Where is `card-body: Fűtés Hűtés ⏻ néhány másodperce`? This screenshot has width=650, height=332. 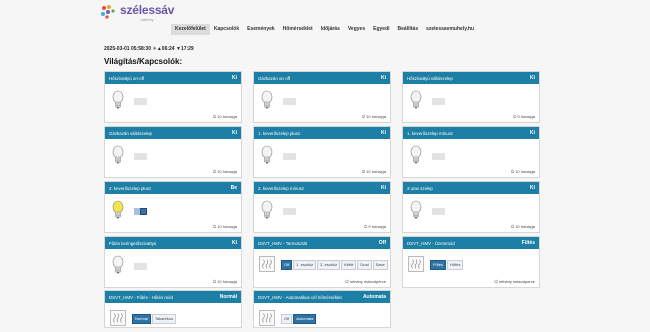
card-body: Fűtés Hűtés ⏻ néhány másodperce is located at coordinates (471, 268).